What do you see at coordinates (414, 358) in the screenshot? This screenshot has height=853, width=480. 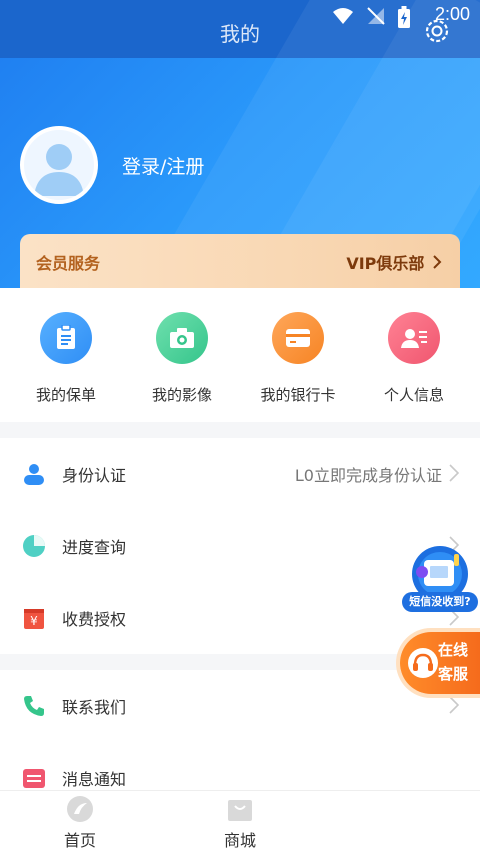 I see `quick-item-personal-info: 个人信息` at bounding box center [414, 358].